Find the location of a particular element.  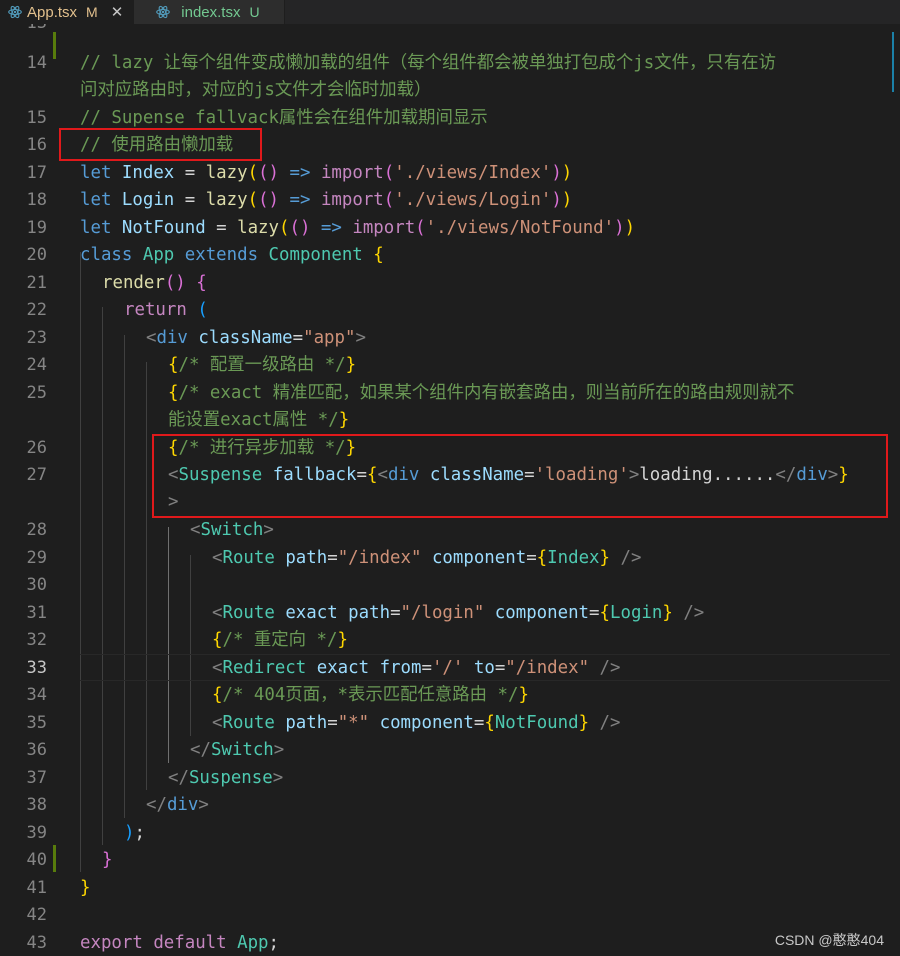

line-number: 30 is located at coordinates (36, 585).